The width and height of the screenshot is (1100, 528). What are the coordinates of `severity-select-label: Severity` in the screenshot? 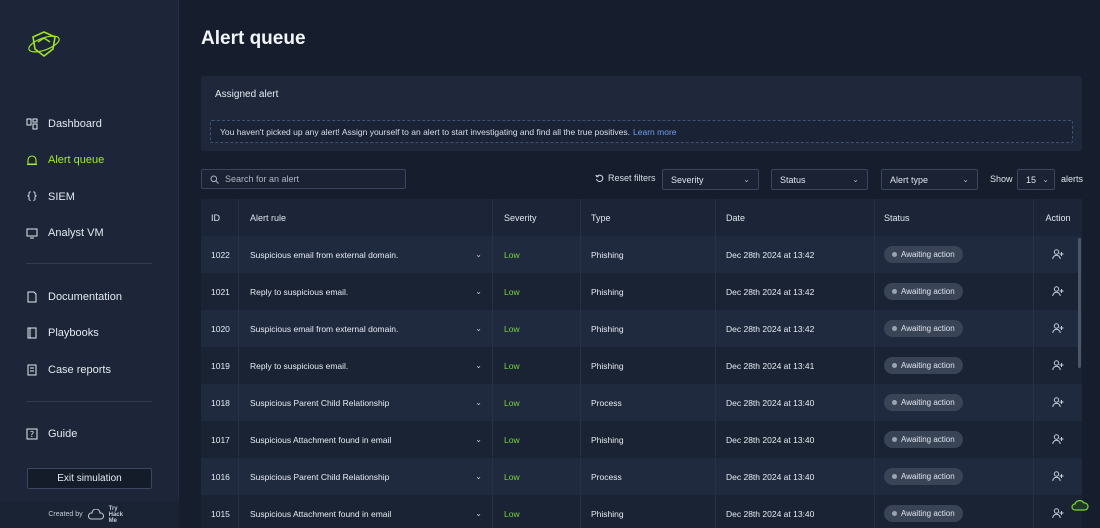 It's located at (687, 179).